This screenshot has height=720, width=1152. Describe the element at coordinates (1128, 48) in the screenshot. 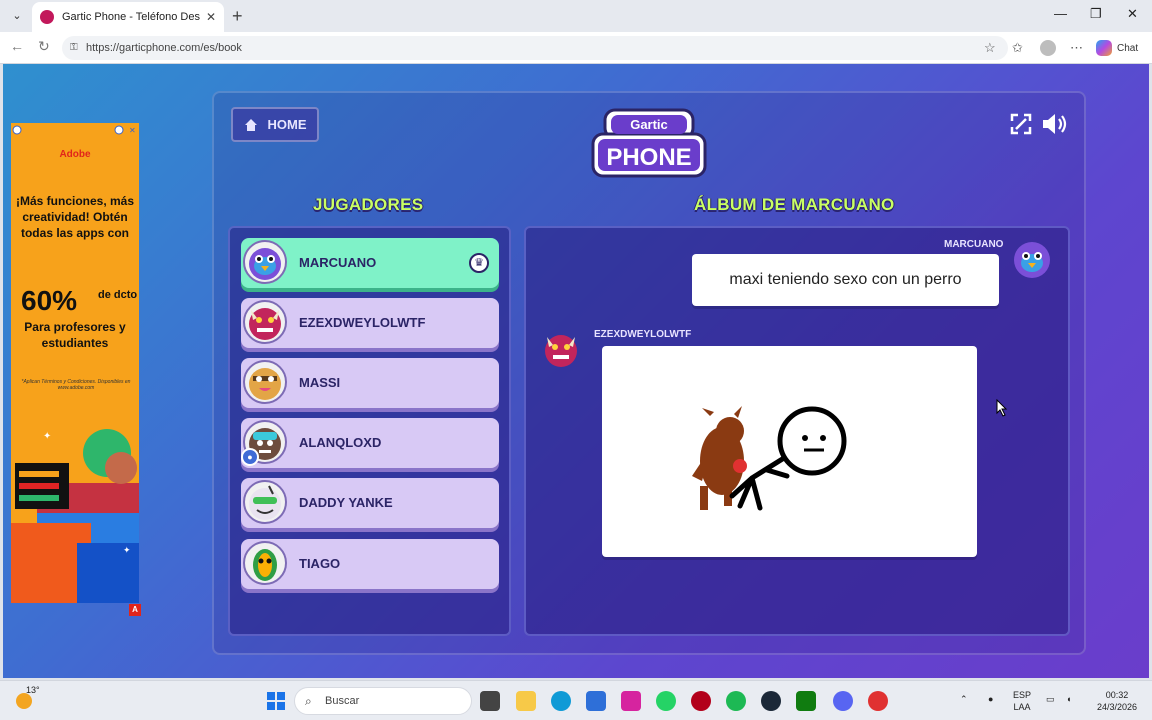

I see `chat-label: Chat` at that location.